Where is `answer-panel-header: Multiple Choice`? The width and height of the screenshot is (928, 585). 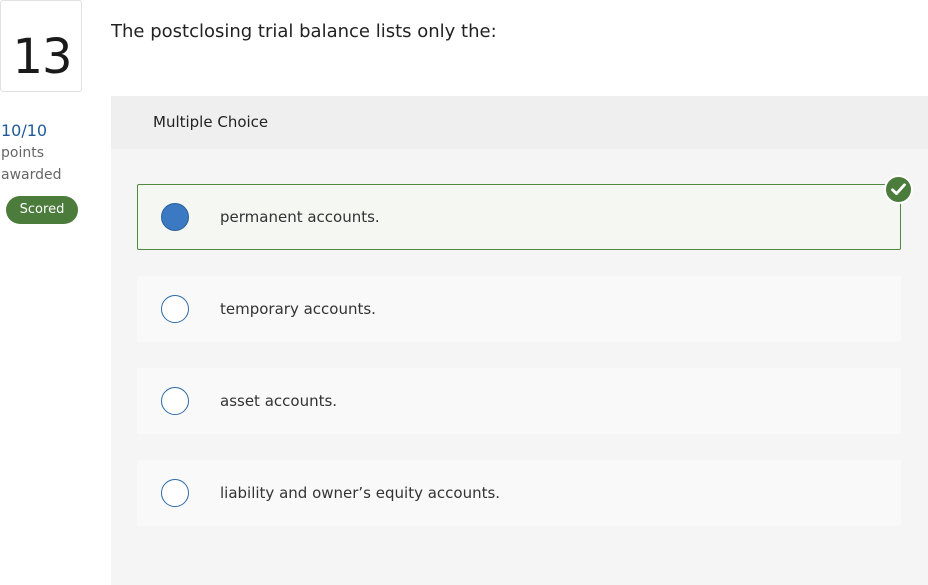
answer-panel-header: Multiple Choice is located at coordinates (519, 122).